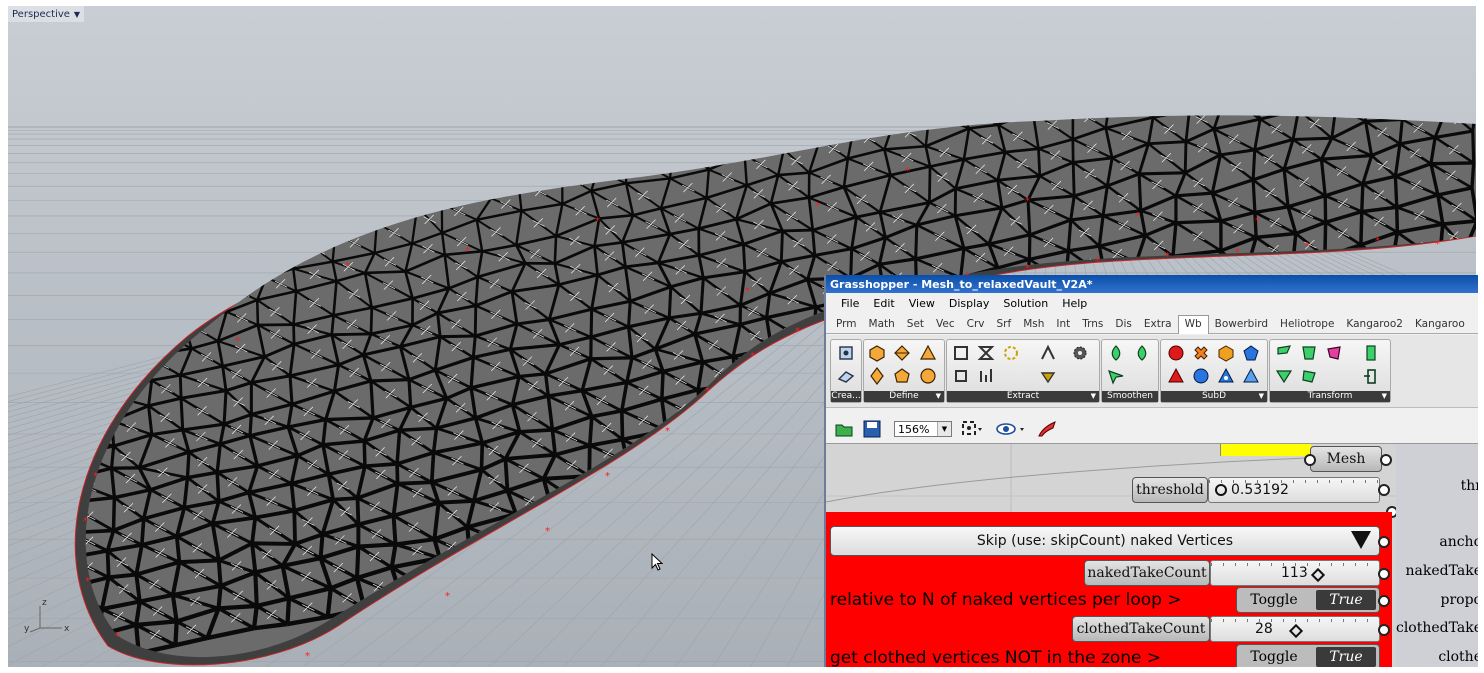 The image size is (1484, 673). I want to click on tab-set: Set, so click(915, 324).